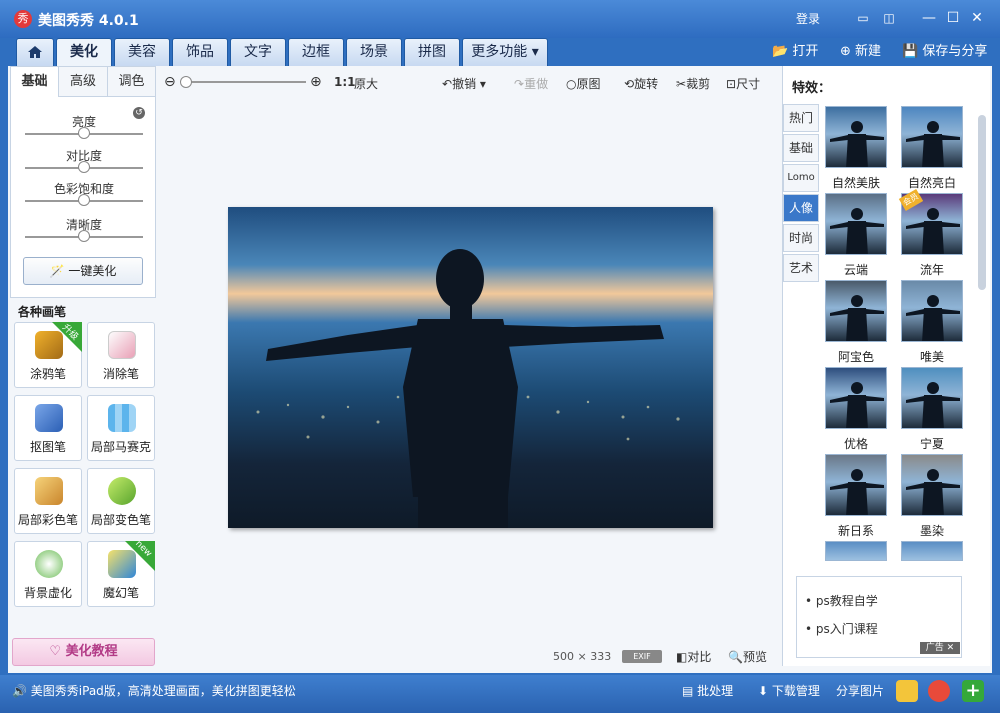  What do you see at coordinates (801, 268) in the screenshot?
I see `category-art: 艺术` at bounding box center [801, 268].